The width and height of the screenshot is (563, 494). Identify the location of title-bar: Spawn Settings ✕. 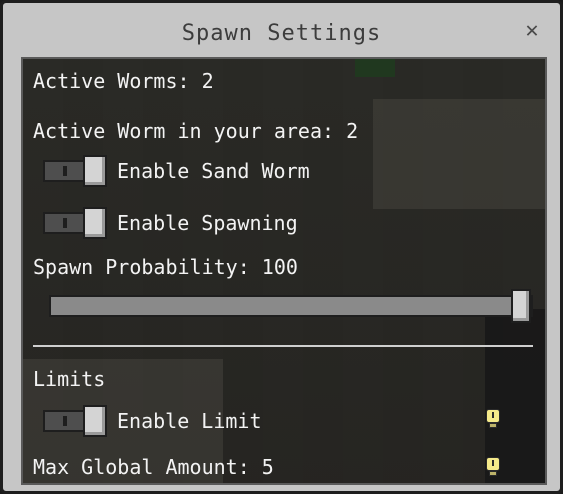
(281, 33).